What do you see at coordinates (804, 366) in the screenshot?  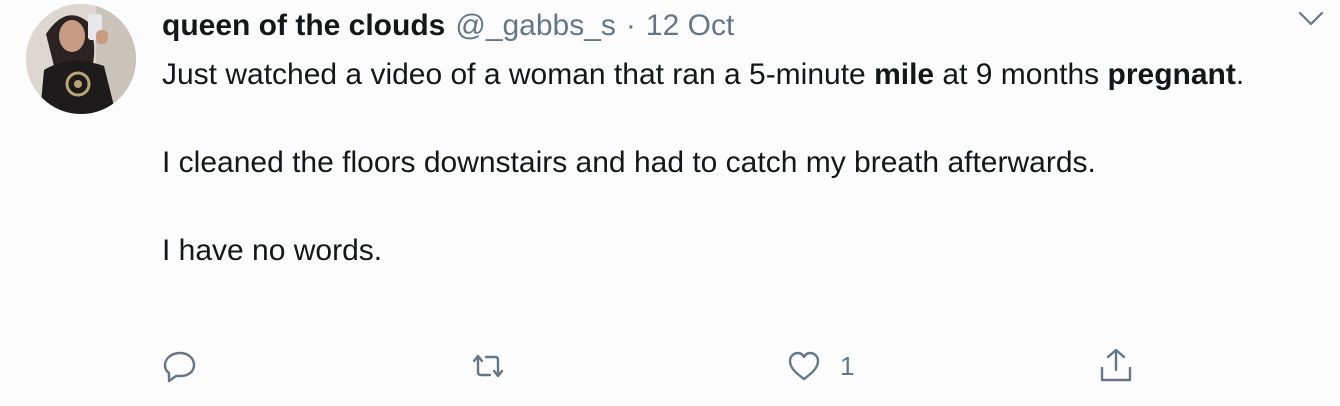 I see `heart-icon` at bounding box center [804, 366].